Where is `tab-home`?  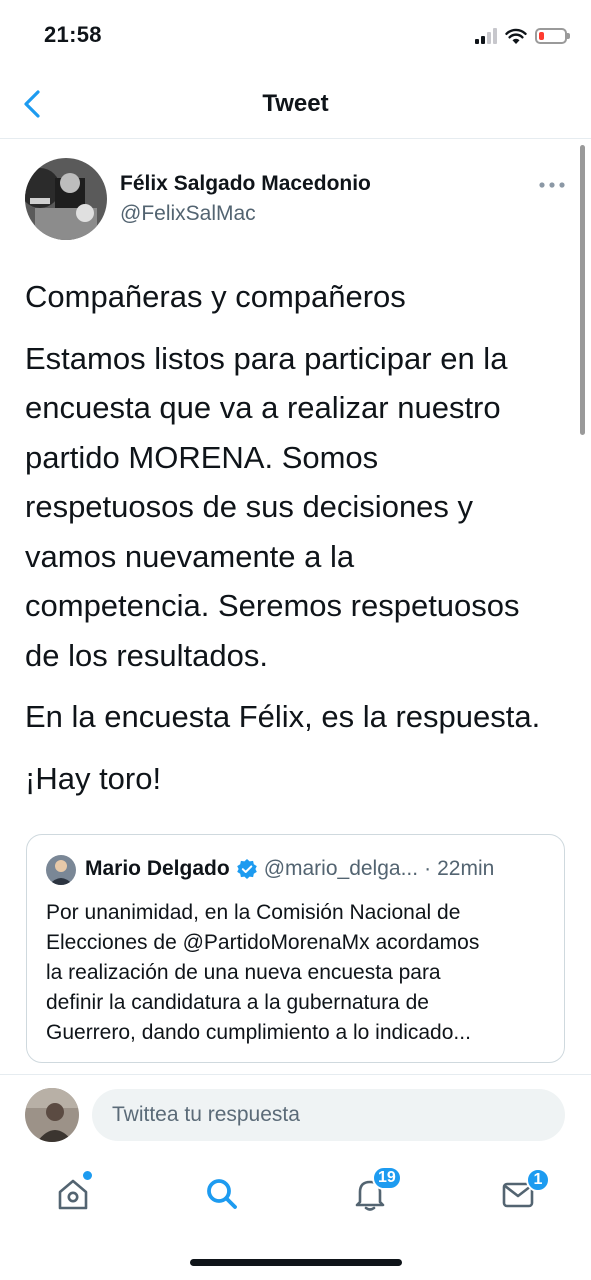 tab-home is located at coordinates (73, 1194).